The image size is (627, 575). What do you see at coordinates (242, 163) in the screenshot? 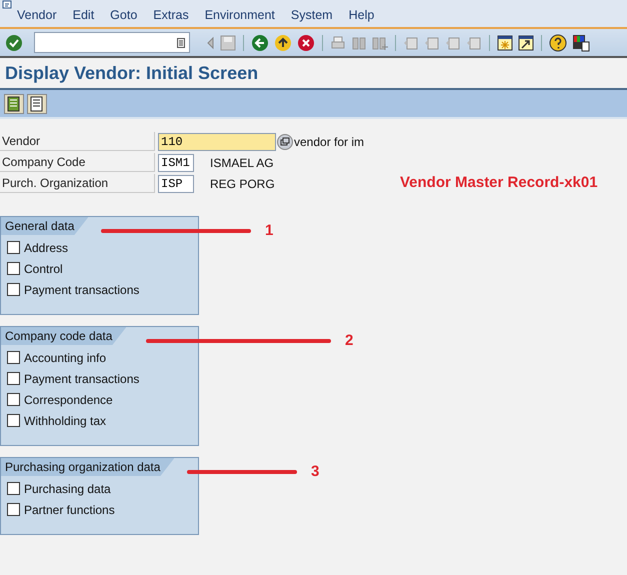
I see `field-description: ISMAEL AG` at bounding box center [242, 163].